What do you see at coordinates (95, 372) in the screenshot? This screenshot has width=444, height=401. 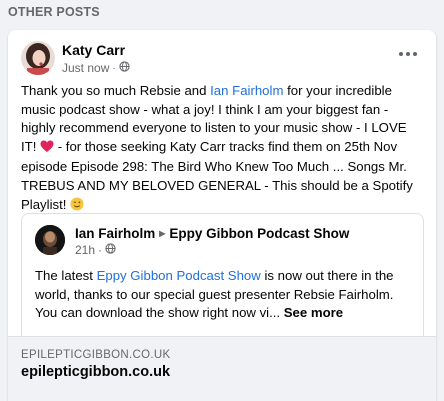 I see `link-preview-title: epilepticgibbon.co.uk` at bounding box center [95, 372].